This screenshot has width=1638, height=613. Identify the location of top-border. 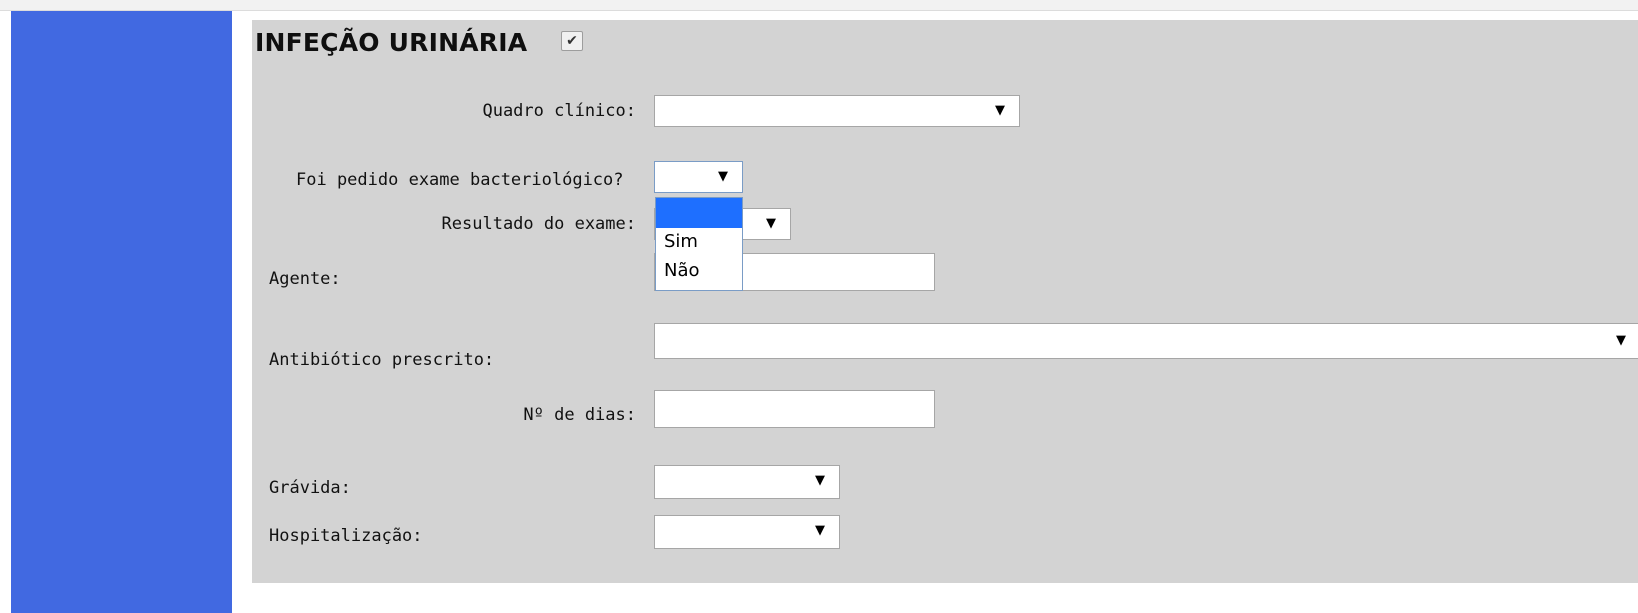
(819, 5).